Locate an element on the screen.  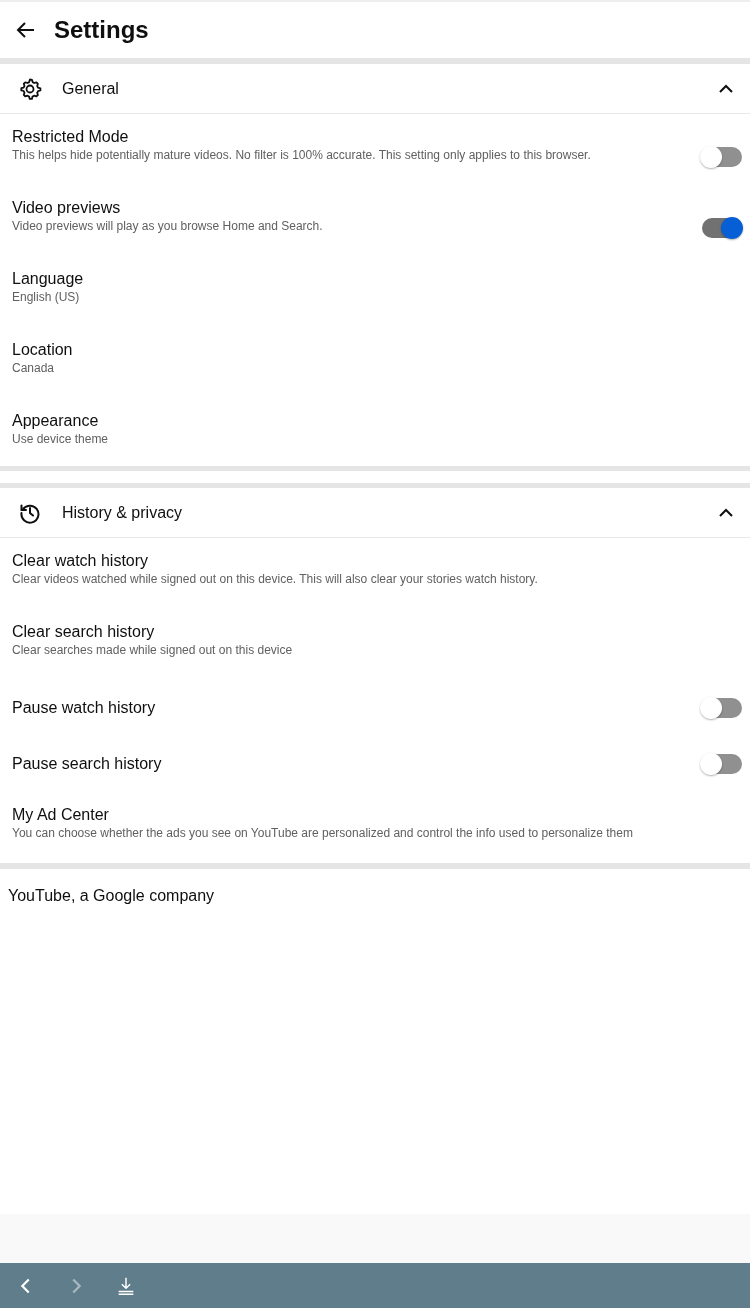
setting-row: Clear search history Clear searches made while signed out on this device is located at coordinates (375, 644).